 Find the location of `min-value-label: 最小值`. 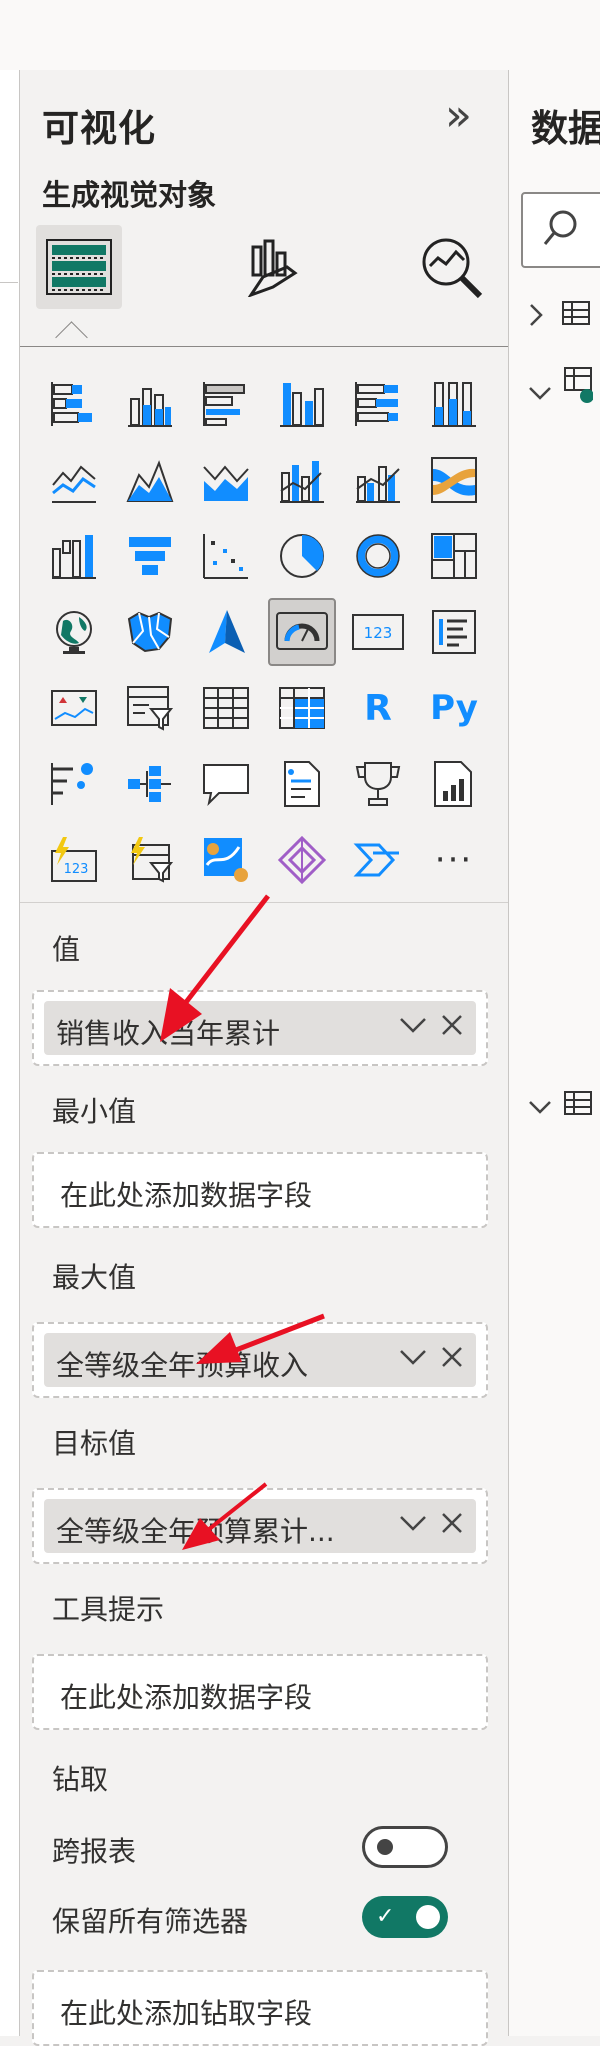

min-value-label: 最小值 is located at coordinates (94, 1111).